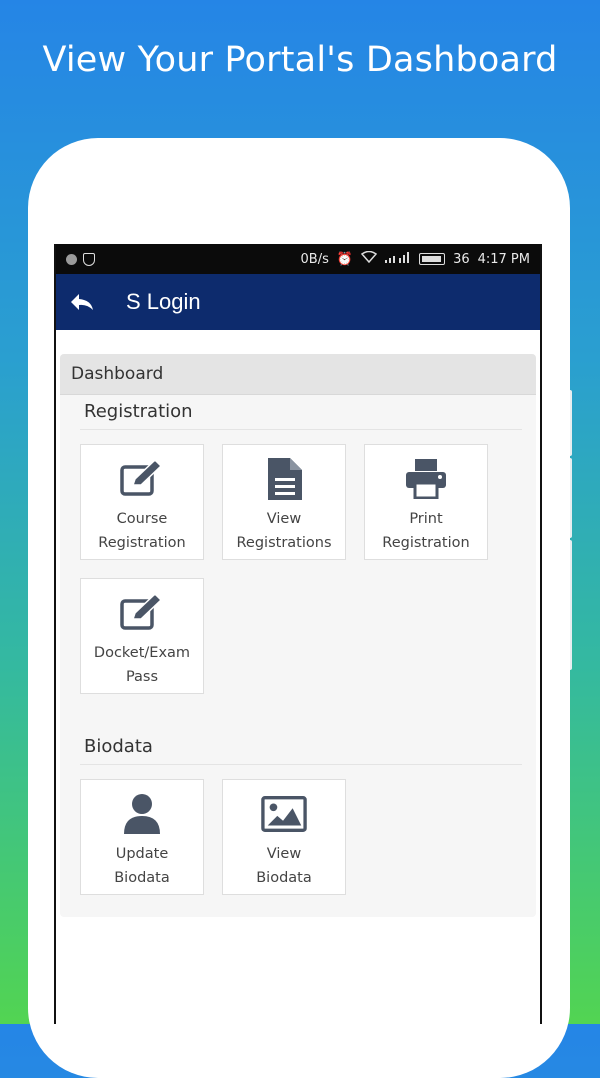  What do you see at coordinates (503, 259) in the screenshot?
I see `status-time: 4:17 PM` at bounding box center [503, 259].